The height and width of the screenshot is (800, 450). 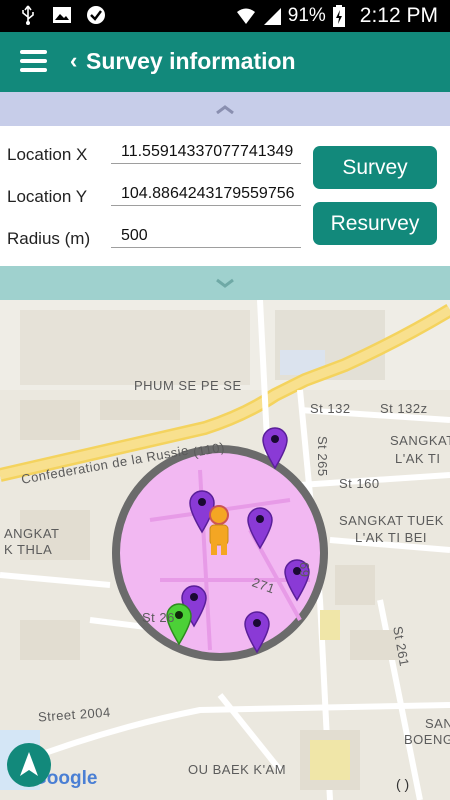 I want to click on check-icon, so click(x=96, y=15).